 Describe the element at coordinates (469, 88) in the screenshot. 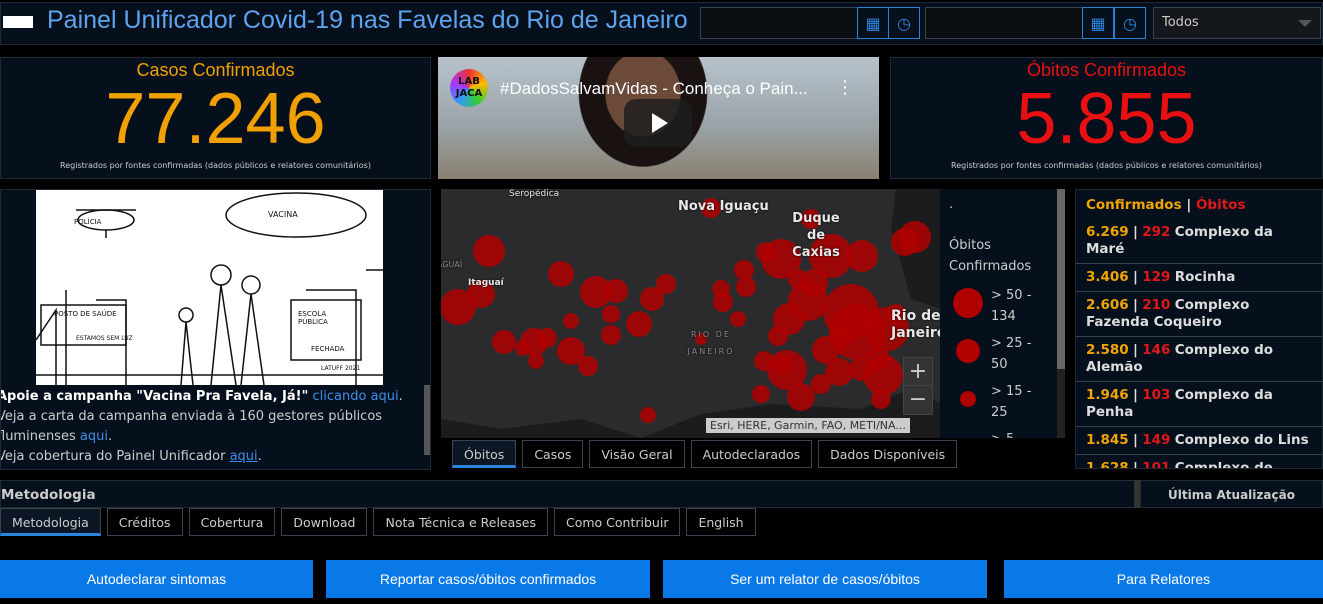

I see `channel-logo: LAB JACA` at that location.